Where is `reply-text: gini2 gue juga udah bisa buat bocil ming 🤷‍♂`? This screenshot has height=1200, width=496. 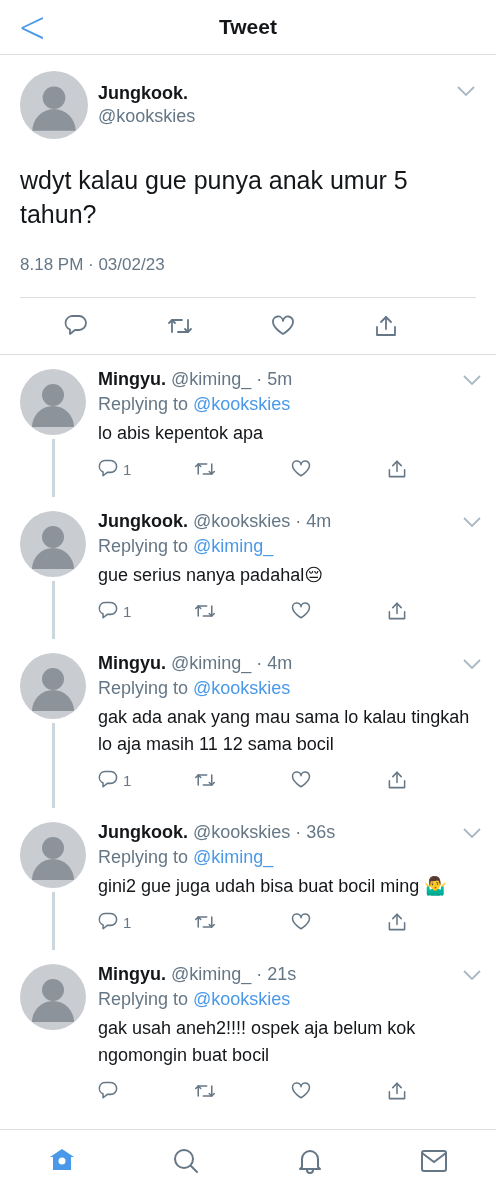
reply-text: gini2 gue juga udah bisa buat bocil ming 🤷‍♂ is located at coordinates (273, 886).